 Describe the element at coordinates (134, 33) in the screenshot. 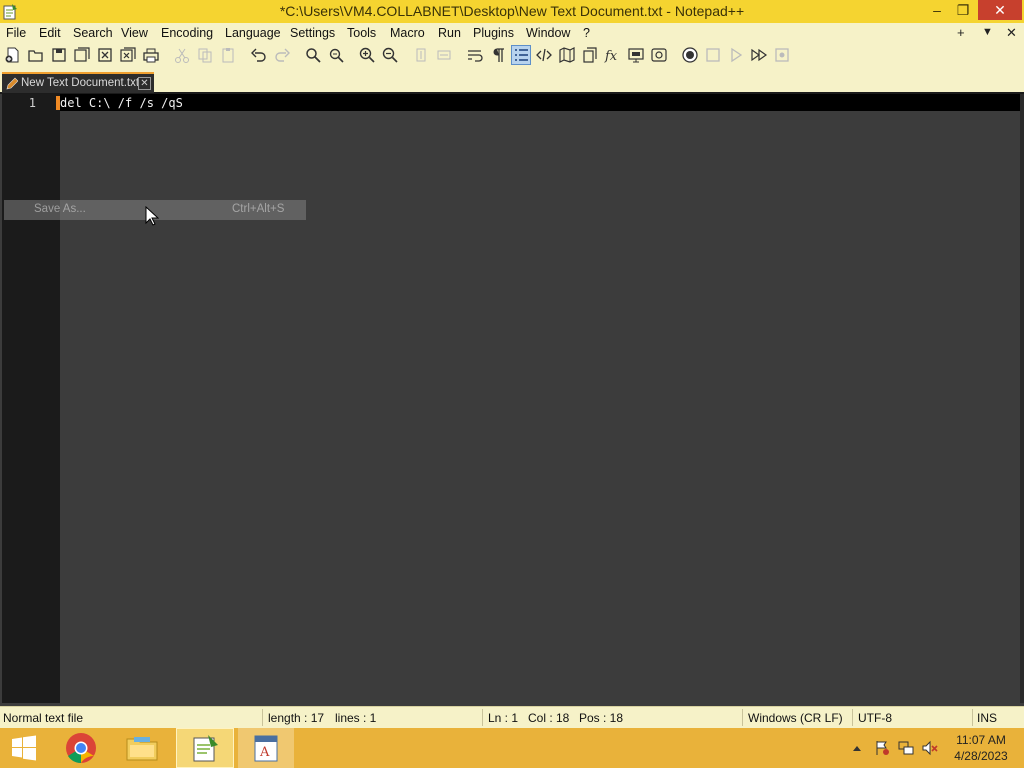

I see `menu-view: View` at that location.